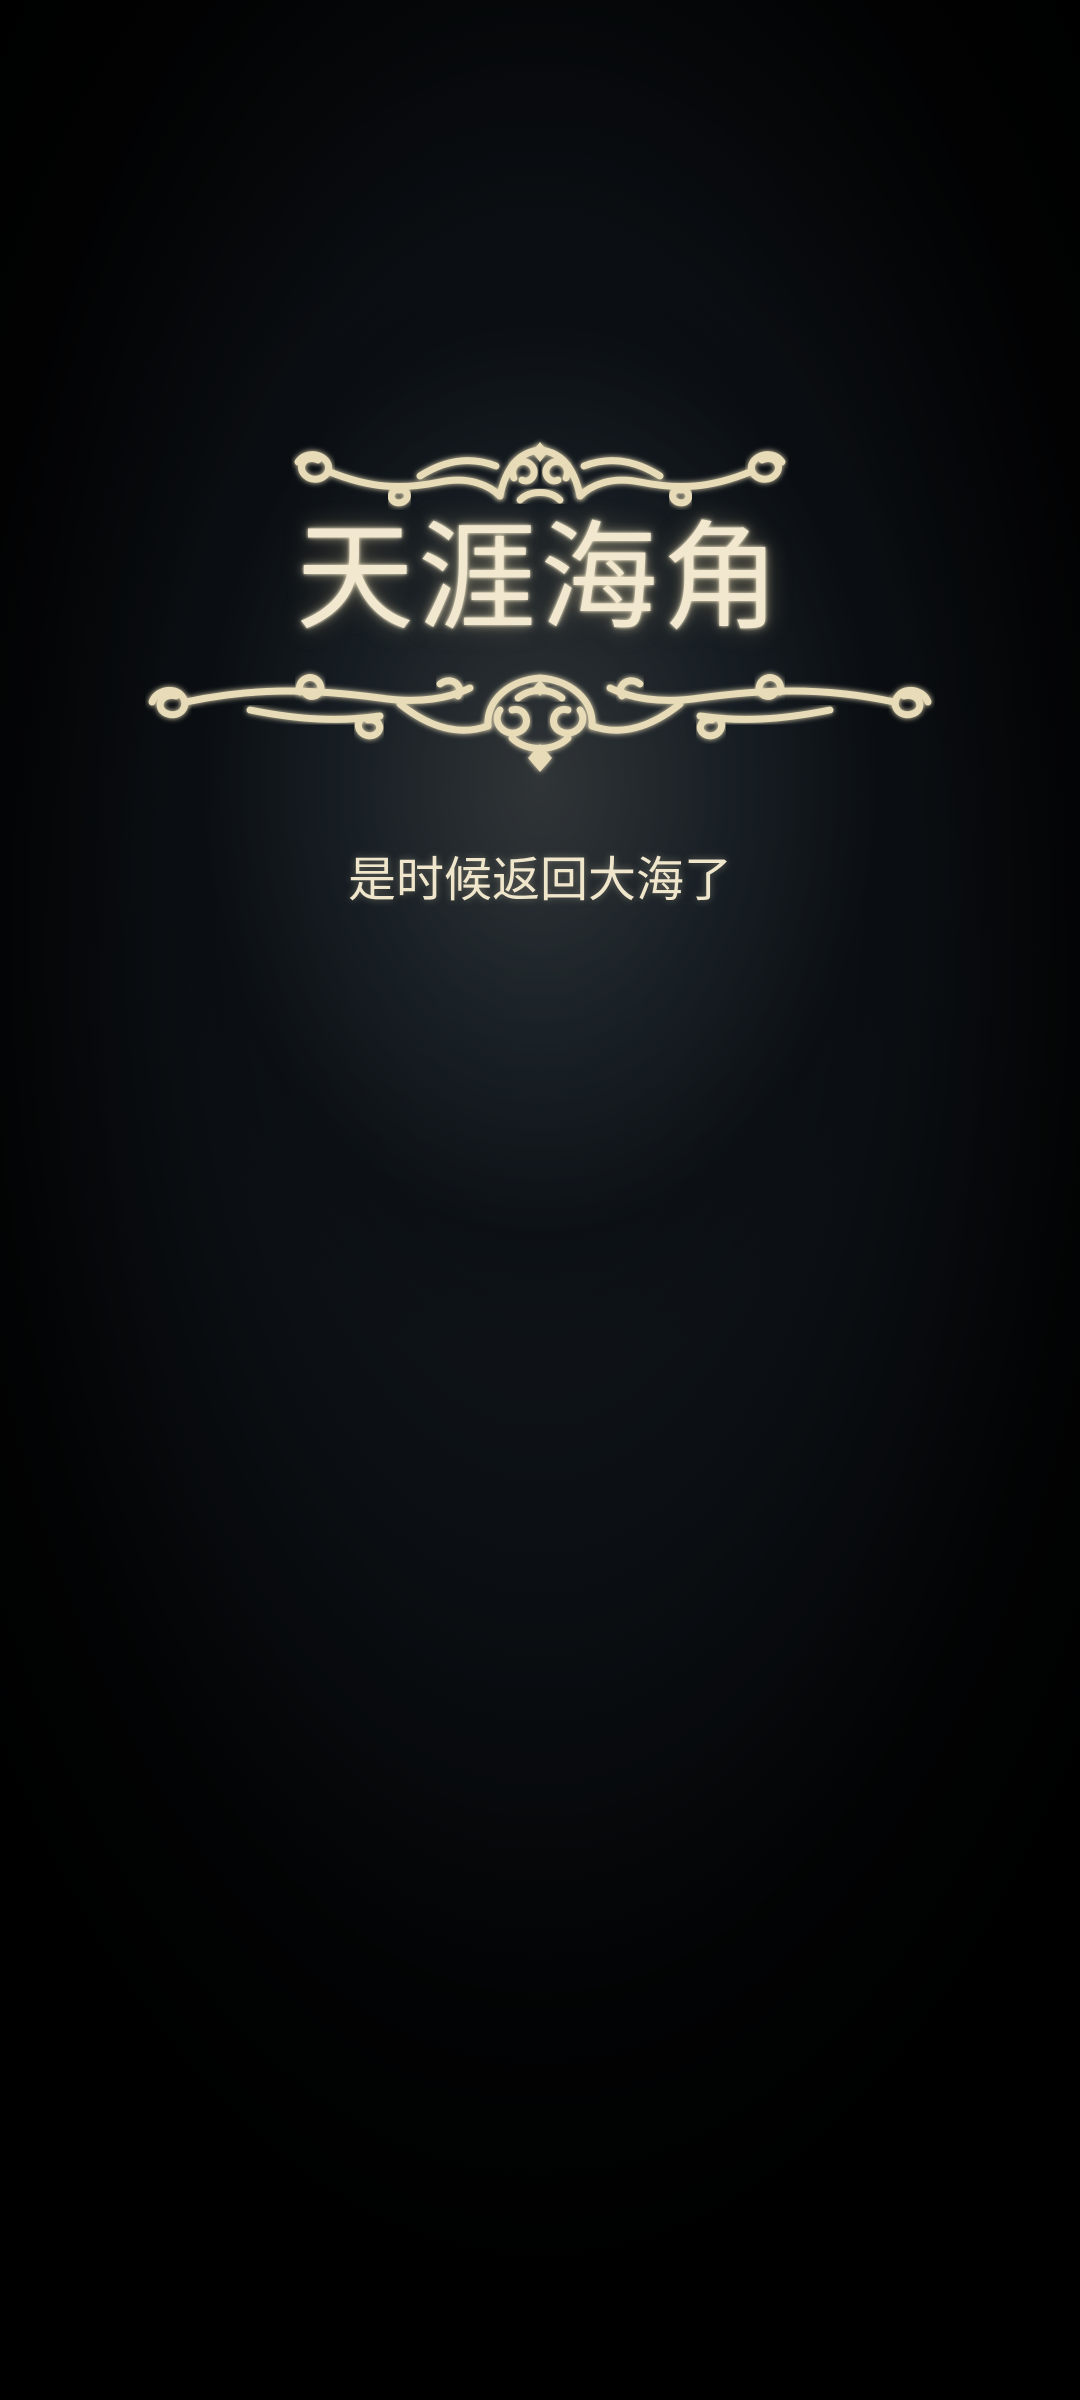  Describe the element at coordinates (540, 723) in the screenshot. I see `bottom-ornament-icon` at that location.